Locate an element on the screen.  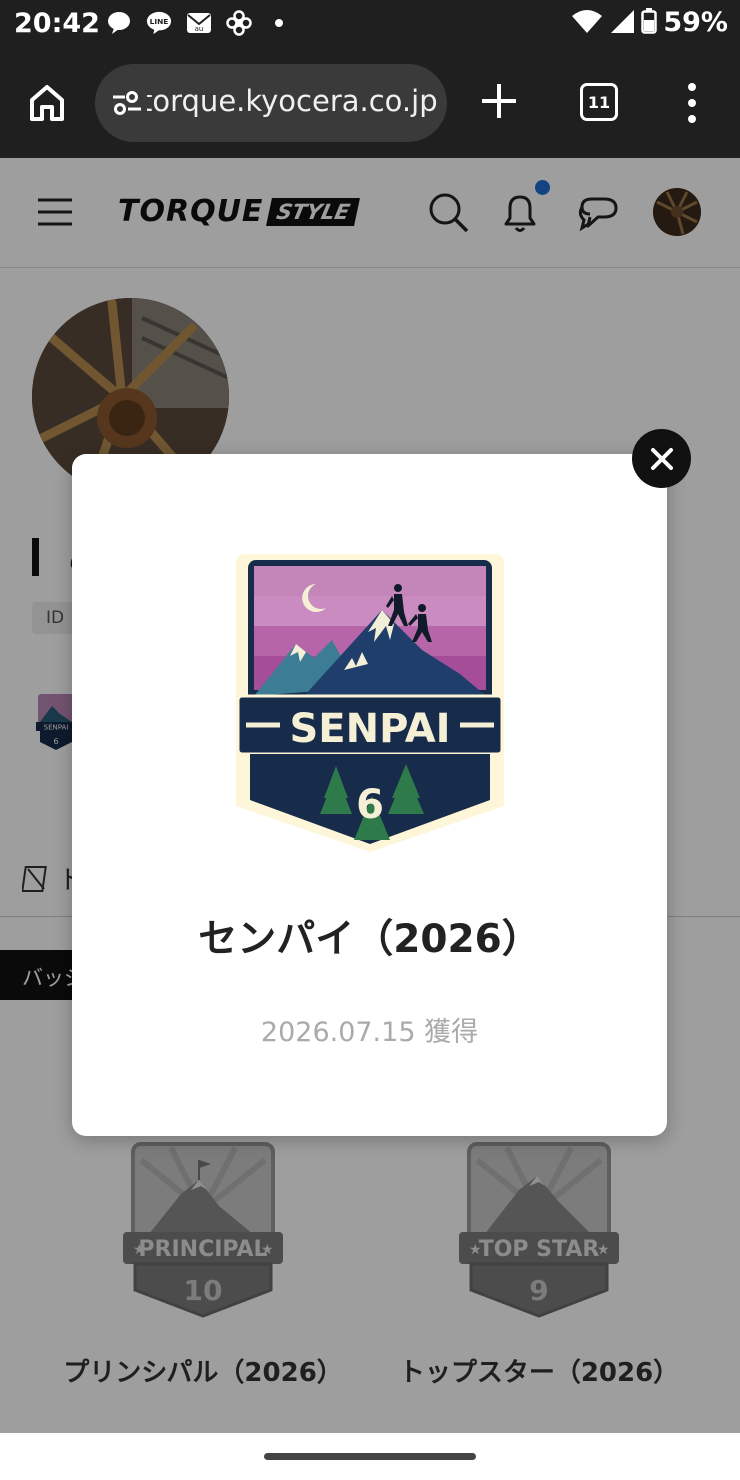
close-icon is located at coordinates (661, 458).